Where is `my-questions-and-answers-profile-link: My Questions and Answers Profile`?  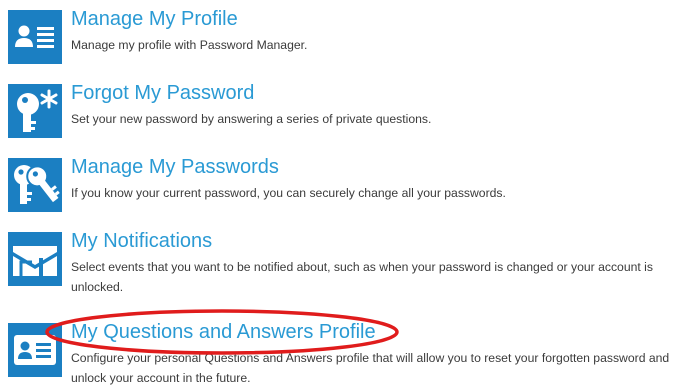 my-questions-and-answers-profile-link: My Questions and Answers Profile is located at coordinates (223, 332).